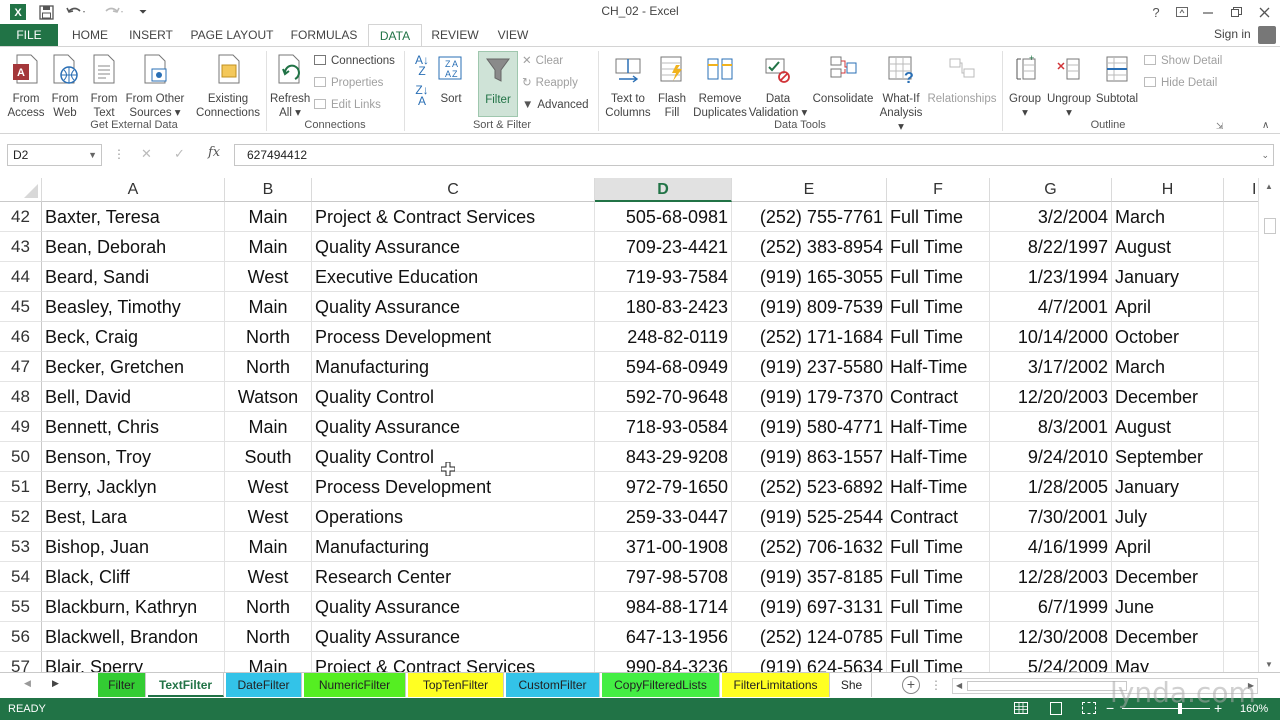 The width and height of the screenshot is (1280, 720). What do you see at coordinates (1168, 637) in the screenshot?
I see `cell-month: December` at bounding box center [1168, 637].